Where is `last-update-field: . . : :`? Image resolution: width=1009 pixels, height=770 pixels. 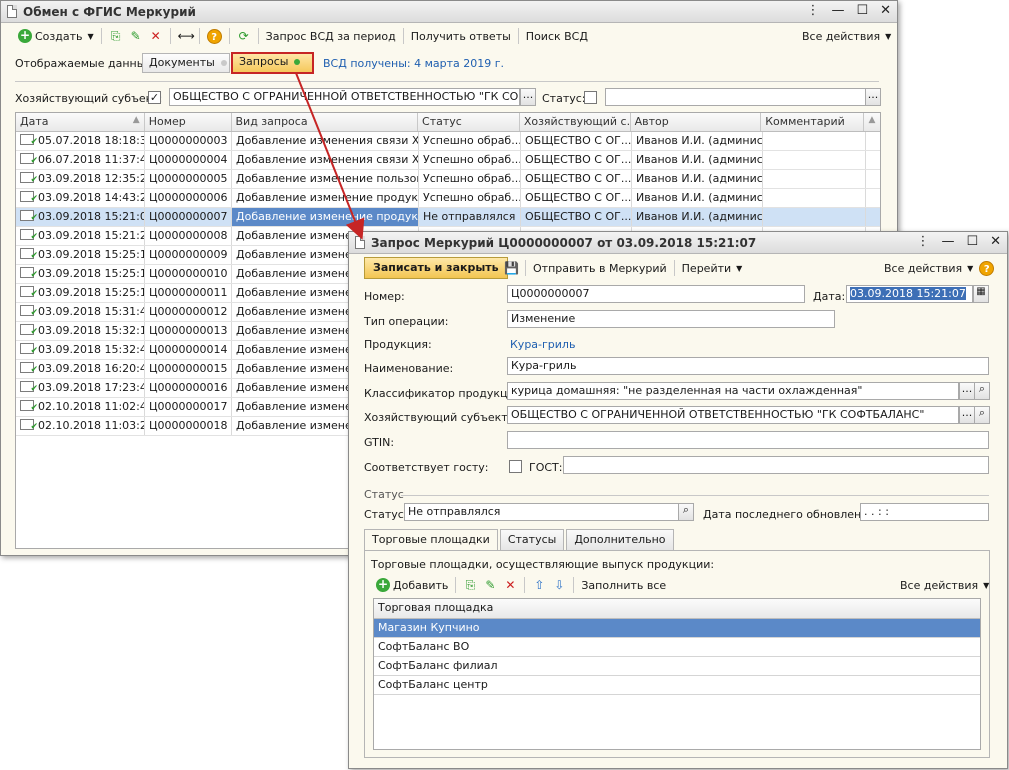 last-update-field: . . : : is located at coordinates (924, 512).